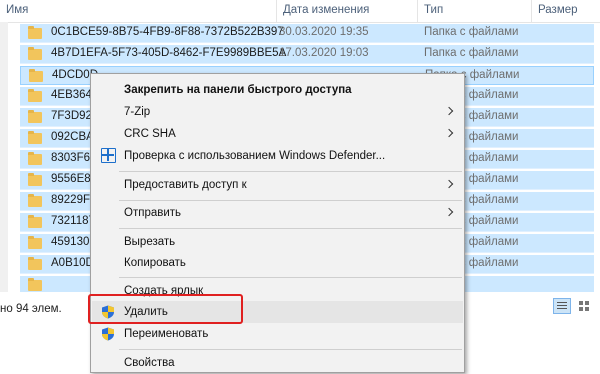  What do you see at coordinates (566, 11) in the screenshot?
I see `column-header-size: Размер` at bounding box center [566, 11].